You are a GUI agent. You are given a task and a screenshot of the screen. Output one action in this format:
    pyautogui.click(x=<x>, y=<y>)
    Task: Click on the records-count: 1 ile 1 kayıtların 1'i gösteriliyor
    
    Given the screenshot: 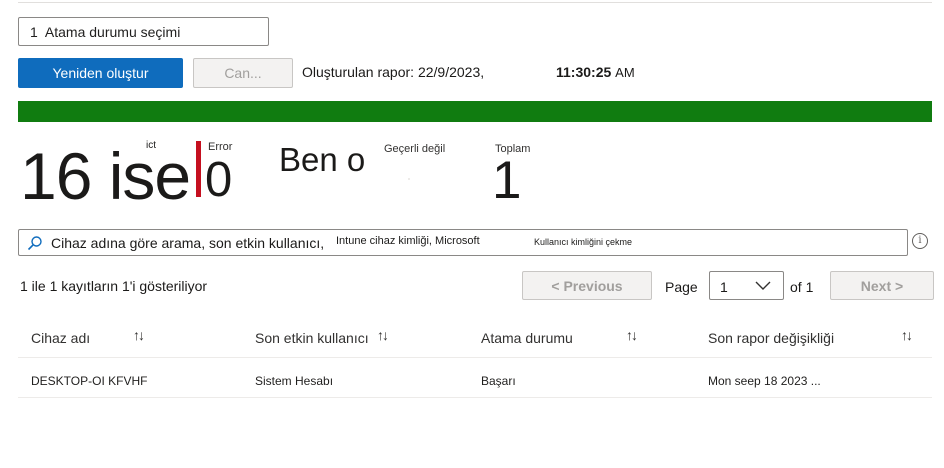 What is the action you would take?
    pyautogui.click(x=114, y=286)
    